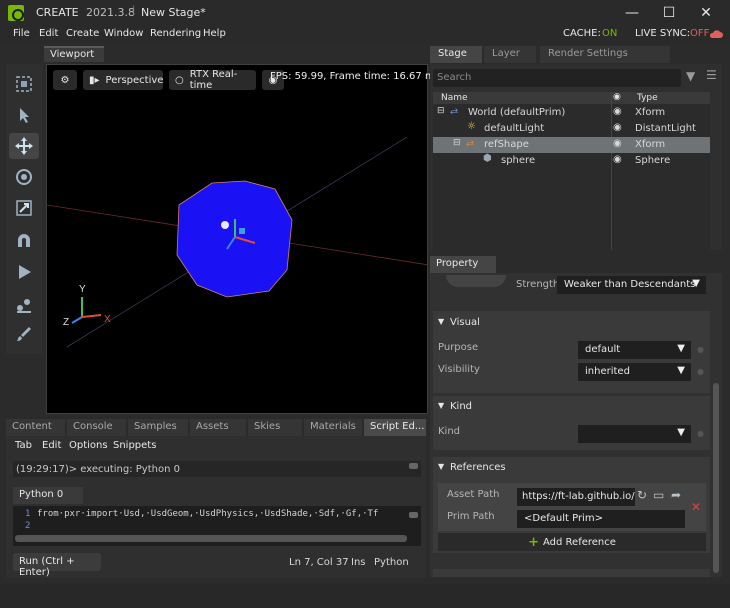  I want to click on tab-property: Property, so click(463, 264).